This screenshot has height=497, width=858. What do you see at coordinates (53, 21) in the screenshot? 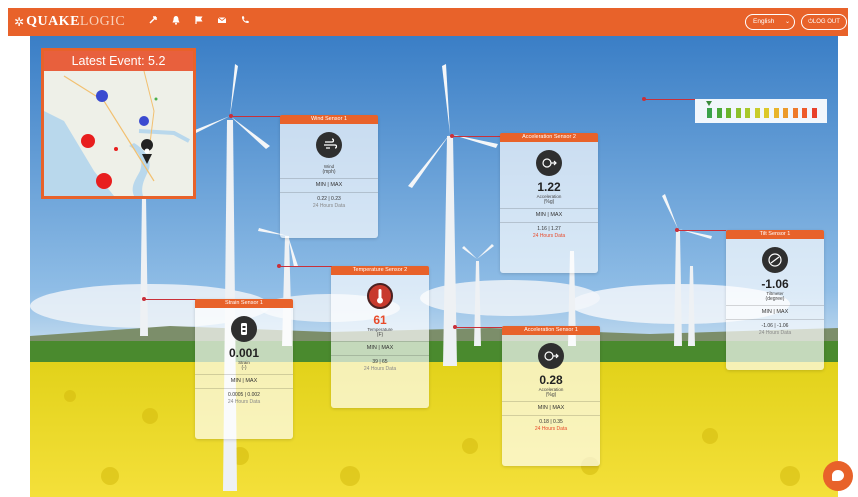
I see `logo-text-quake: QUAKE` at bounding box center [53, 21].